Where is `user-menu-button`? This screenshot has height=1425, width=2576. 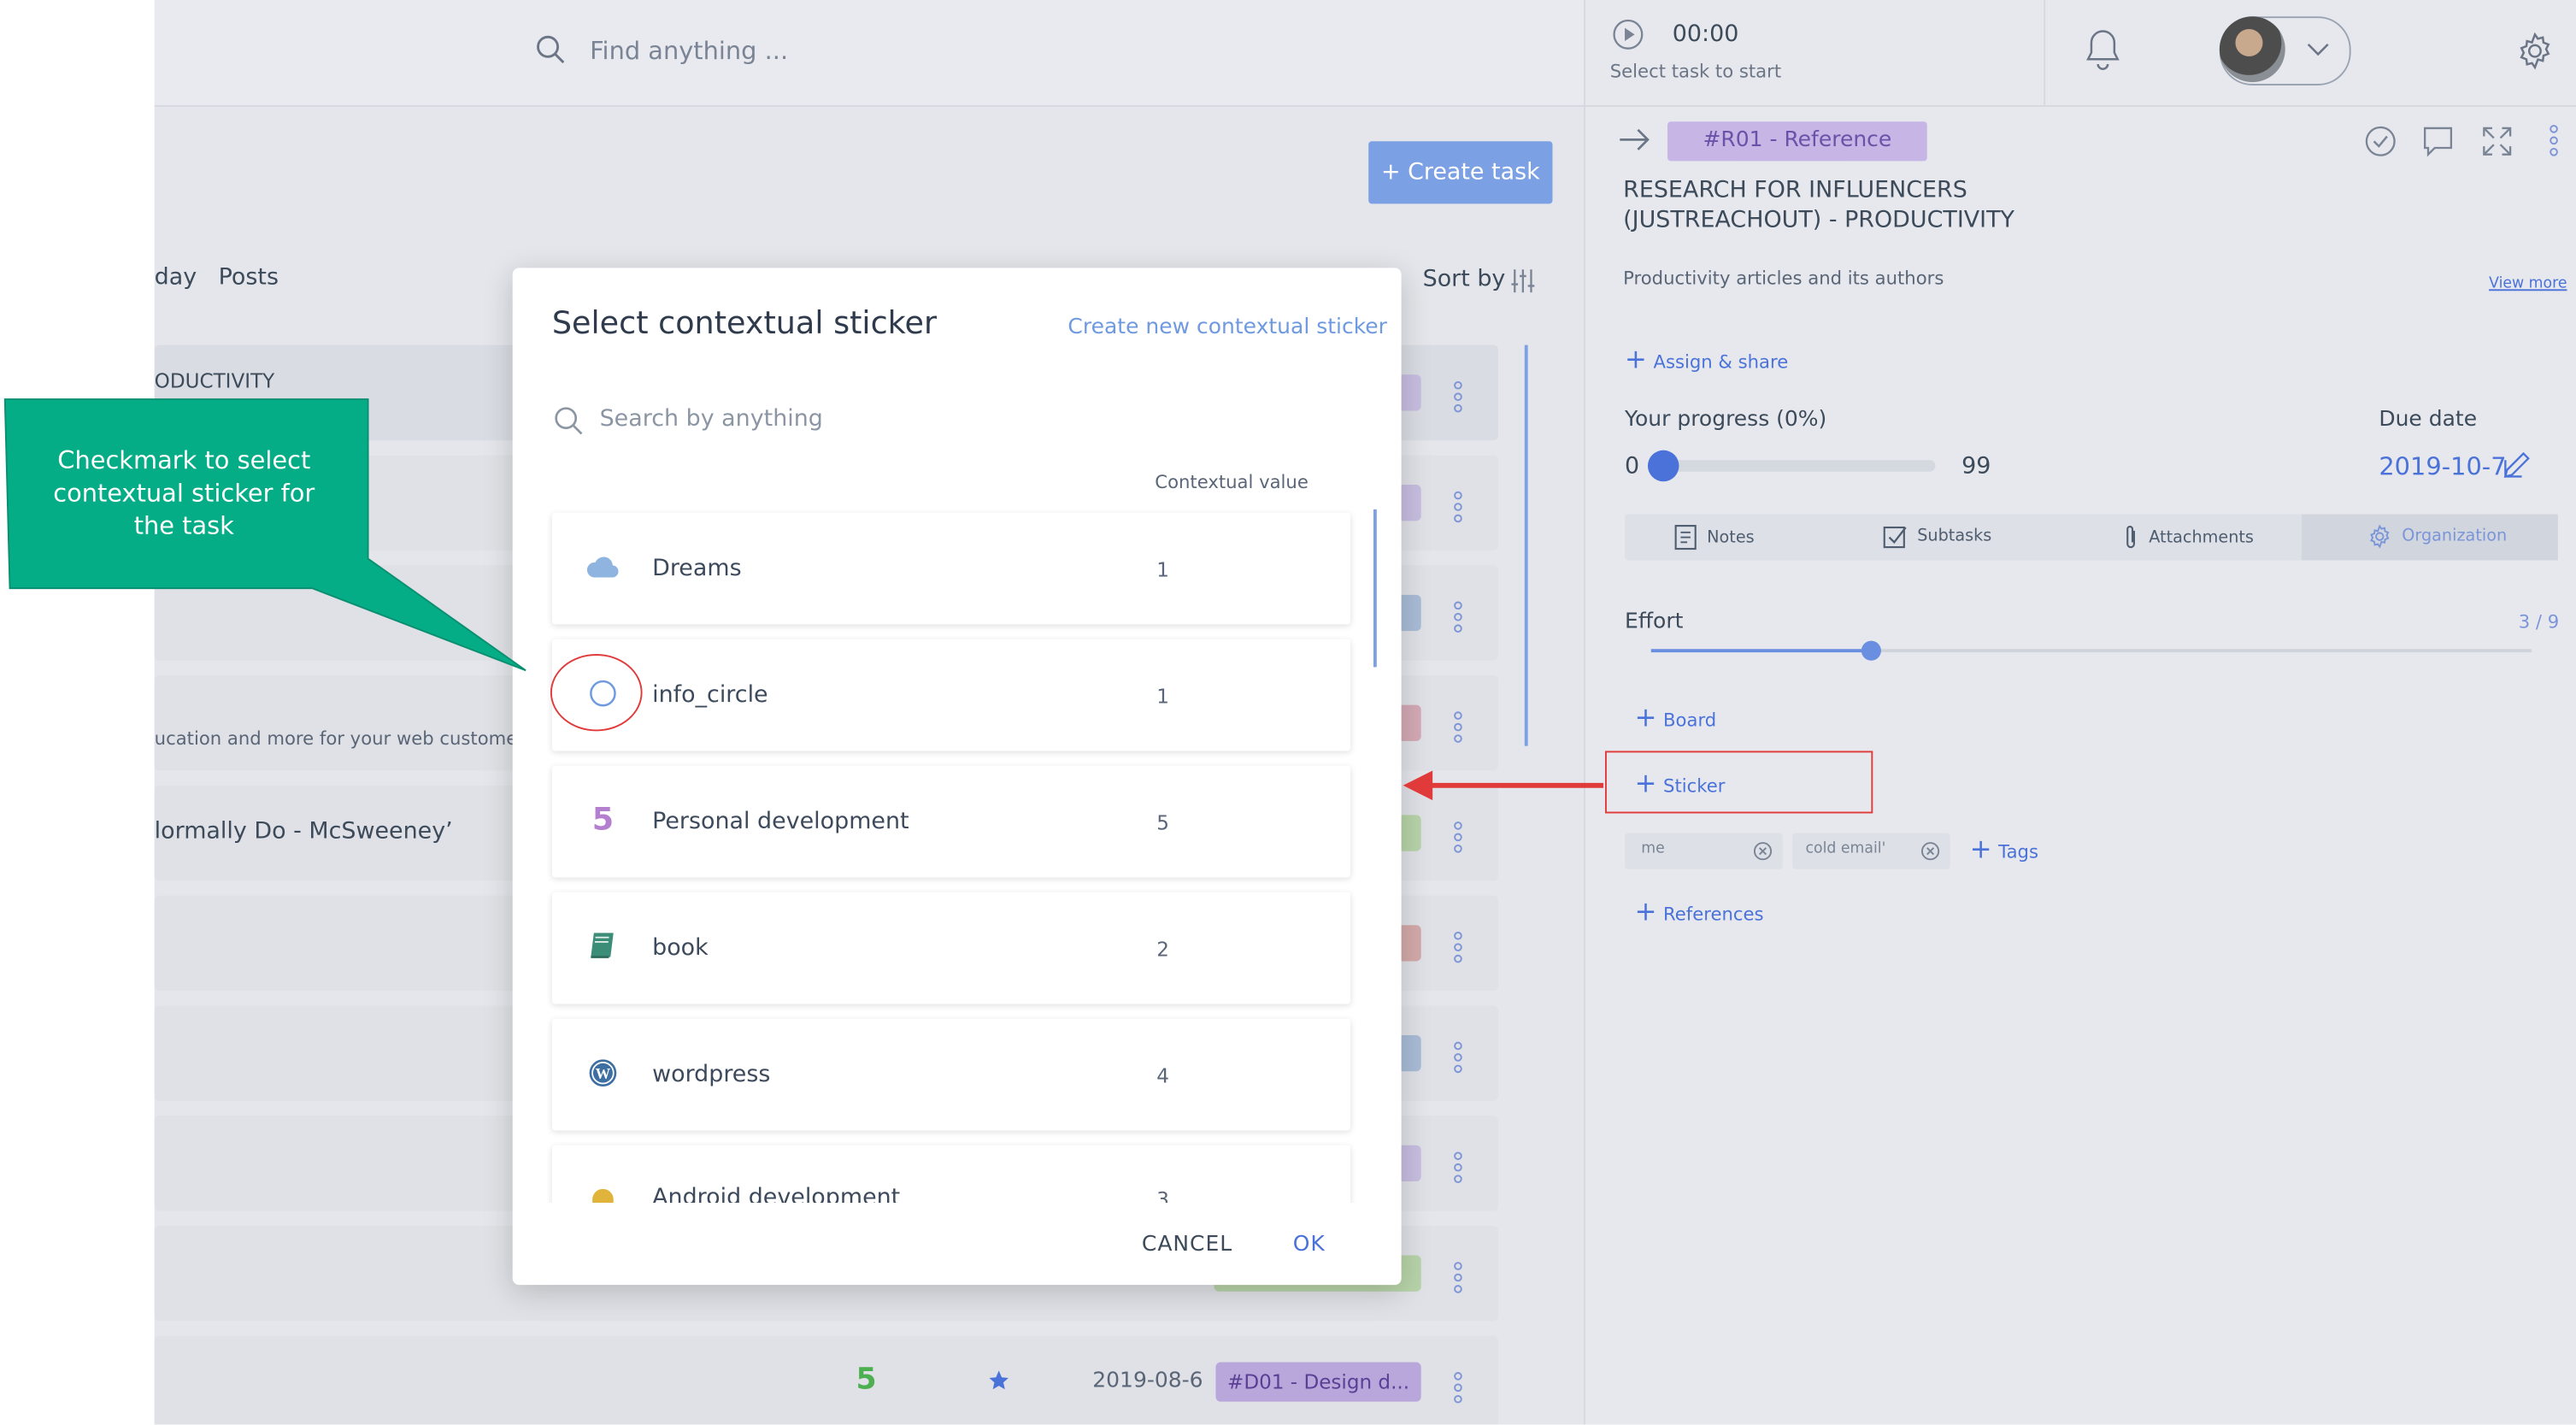 user-menu-button is located at coordinates (2285, 50).